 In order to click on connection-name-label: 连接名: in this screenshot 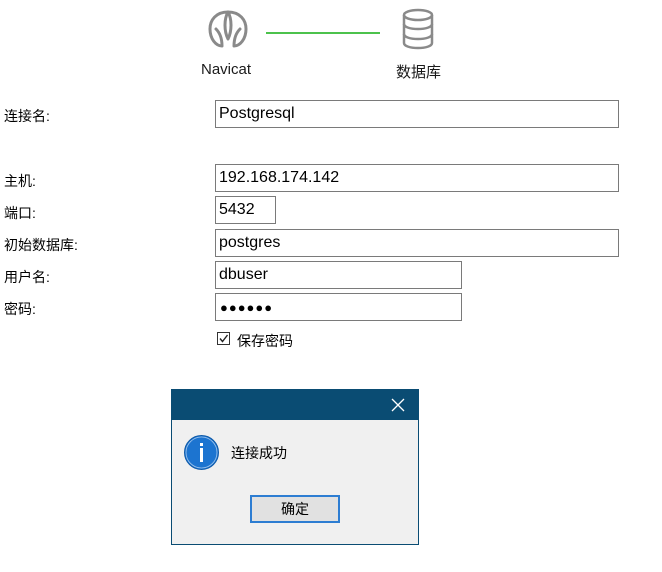, I will do `click(27, 116)`.